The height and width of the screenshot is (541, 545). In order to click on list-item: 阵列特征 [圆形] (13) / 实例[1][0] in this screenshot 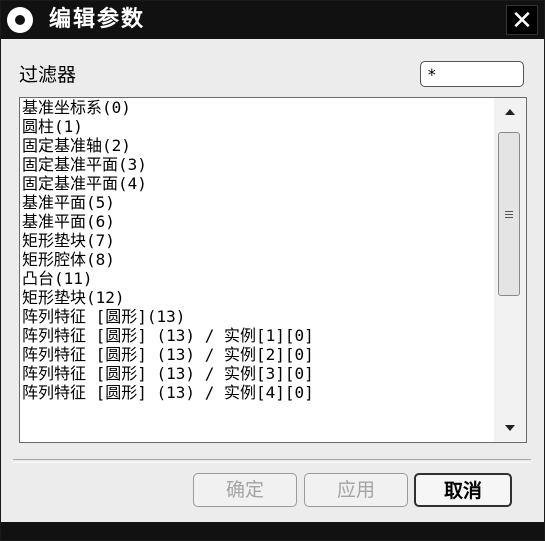, I will do `click(257, 335)`.